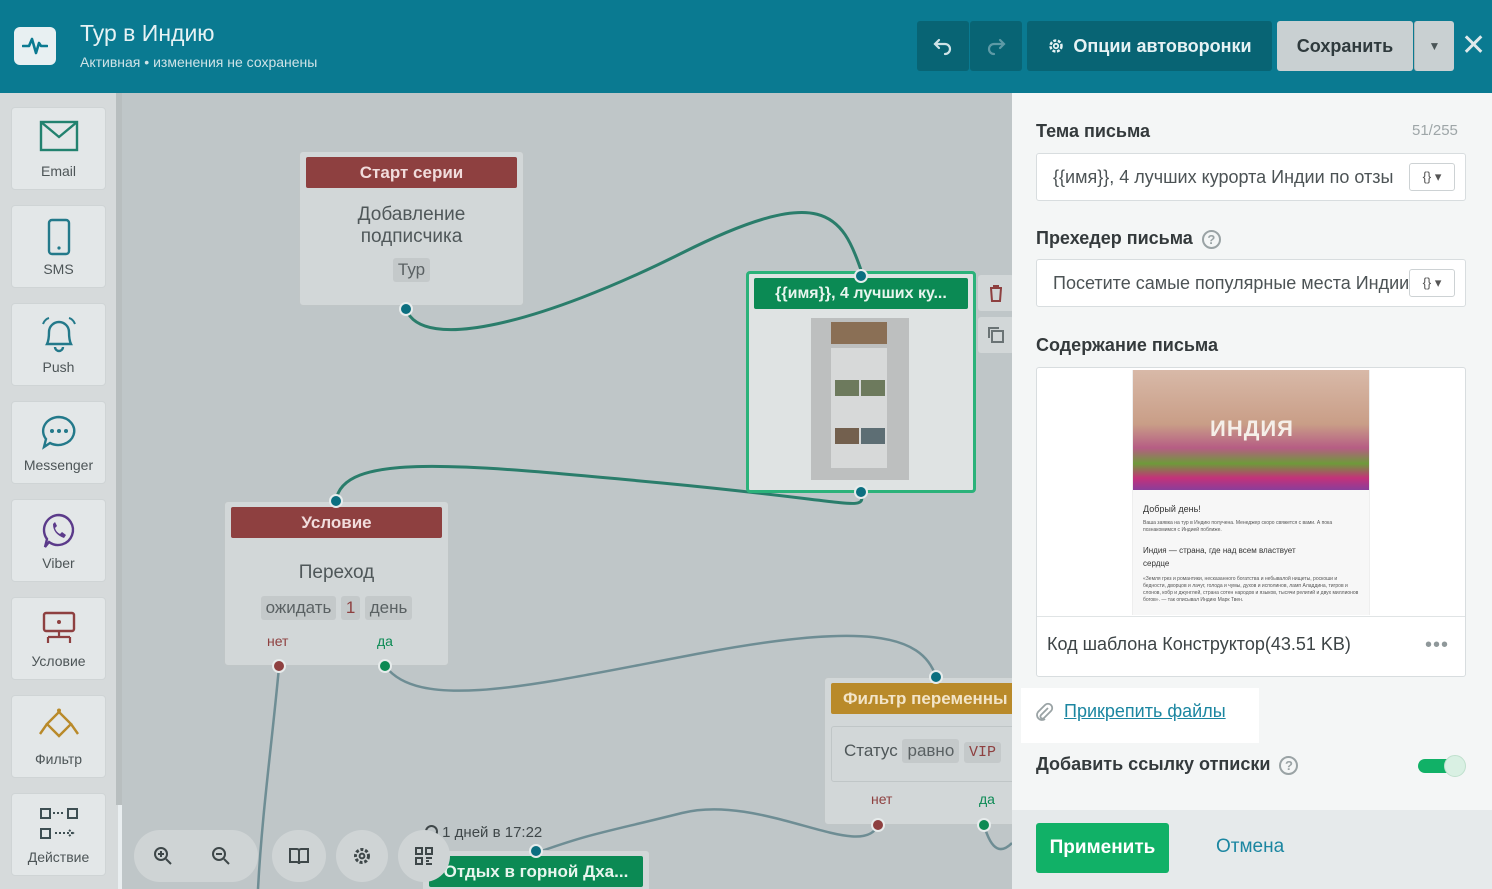 This screenshot has width=1492, height=889. Describe the element at coordinates (984, 825) in the screenshot. I see `filter-yes-port` at that location.